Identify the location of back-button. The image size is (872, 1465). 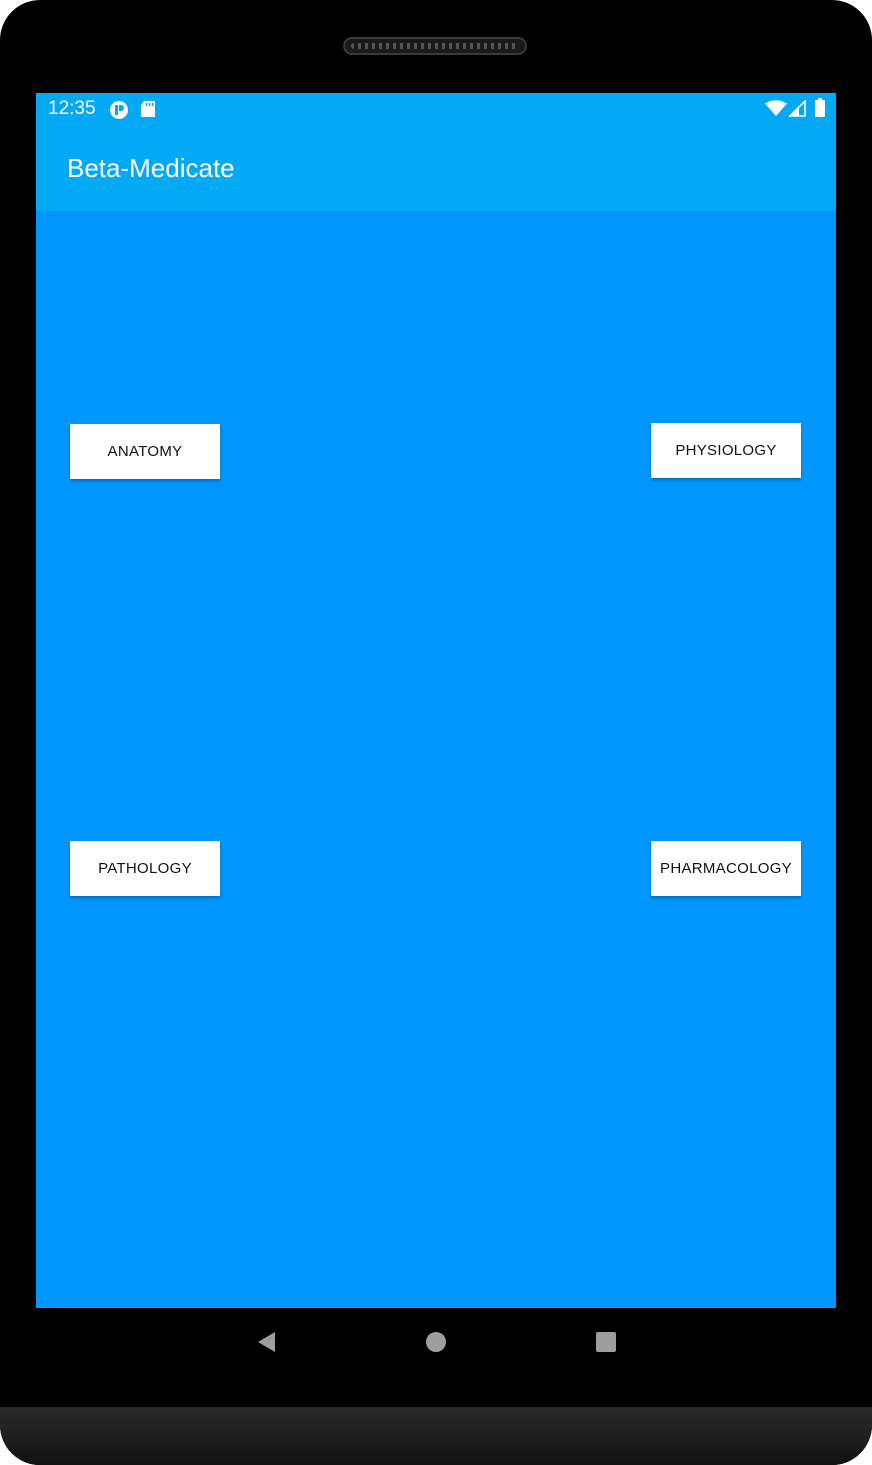
(266, 1342).